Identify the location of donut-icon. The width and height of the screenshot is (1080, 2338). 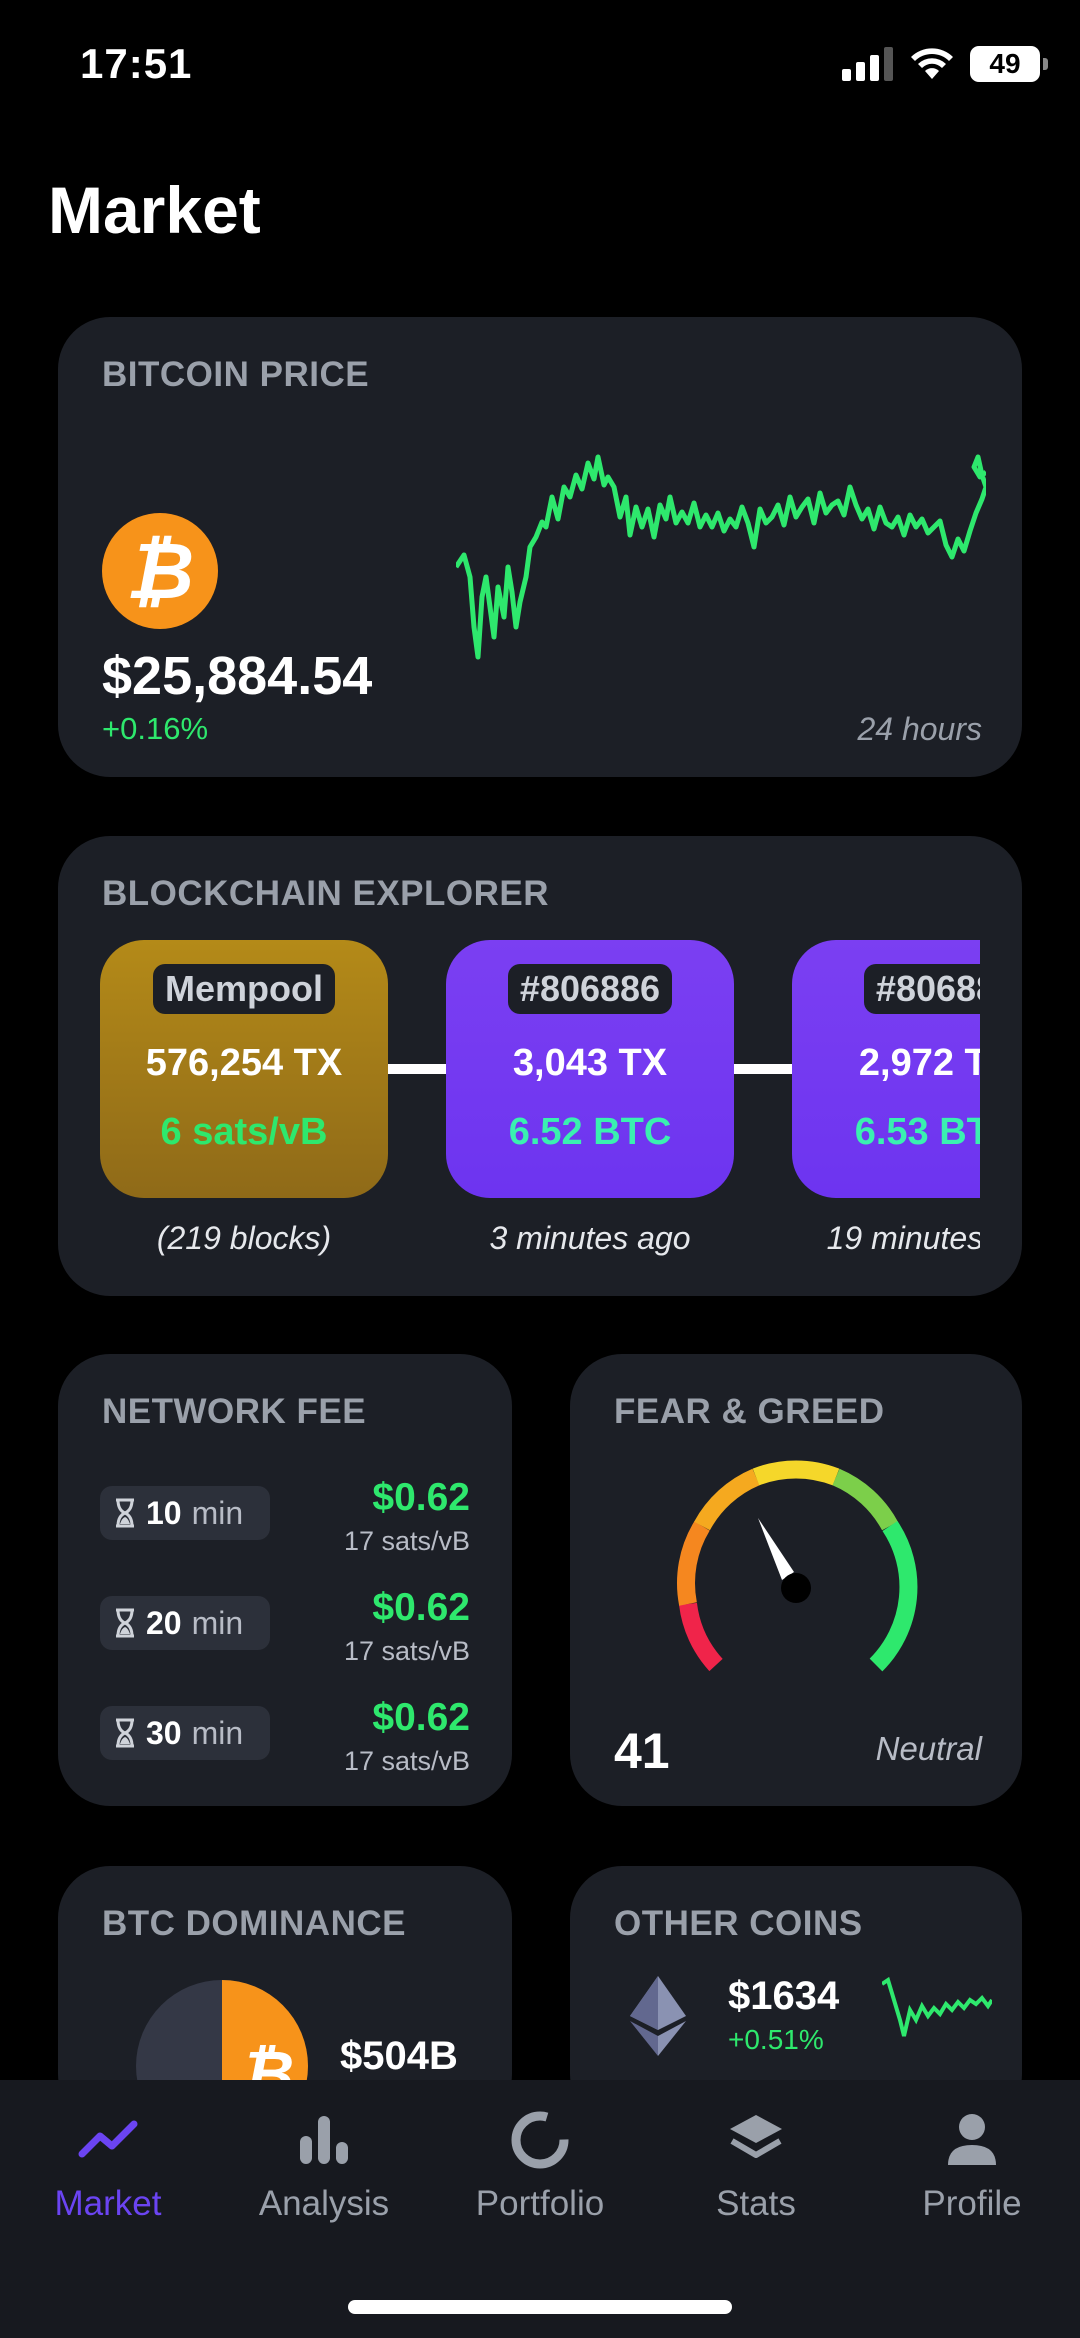
(540, 2140).